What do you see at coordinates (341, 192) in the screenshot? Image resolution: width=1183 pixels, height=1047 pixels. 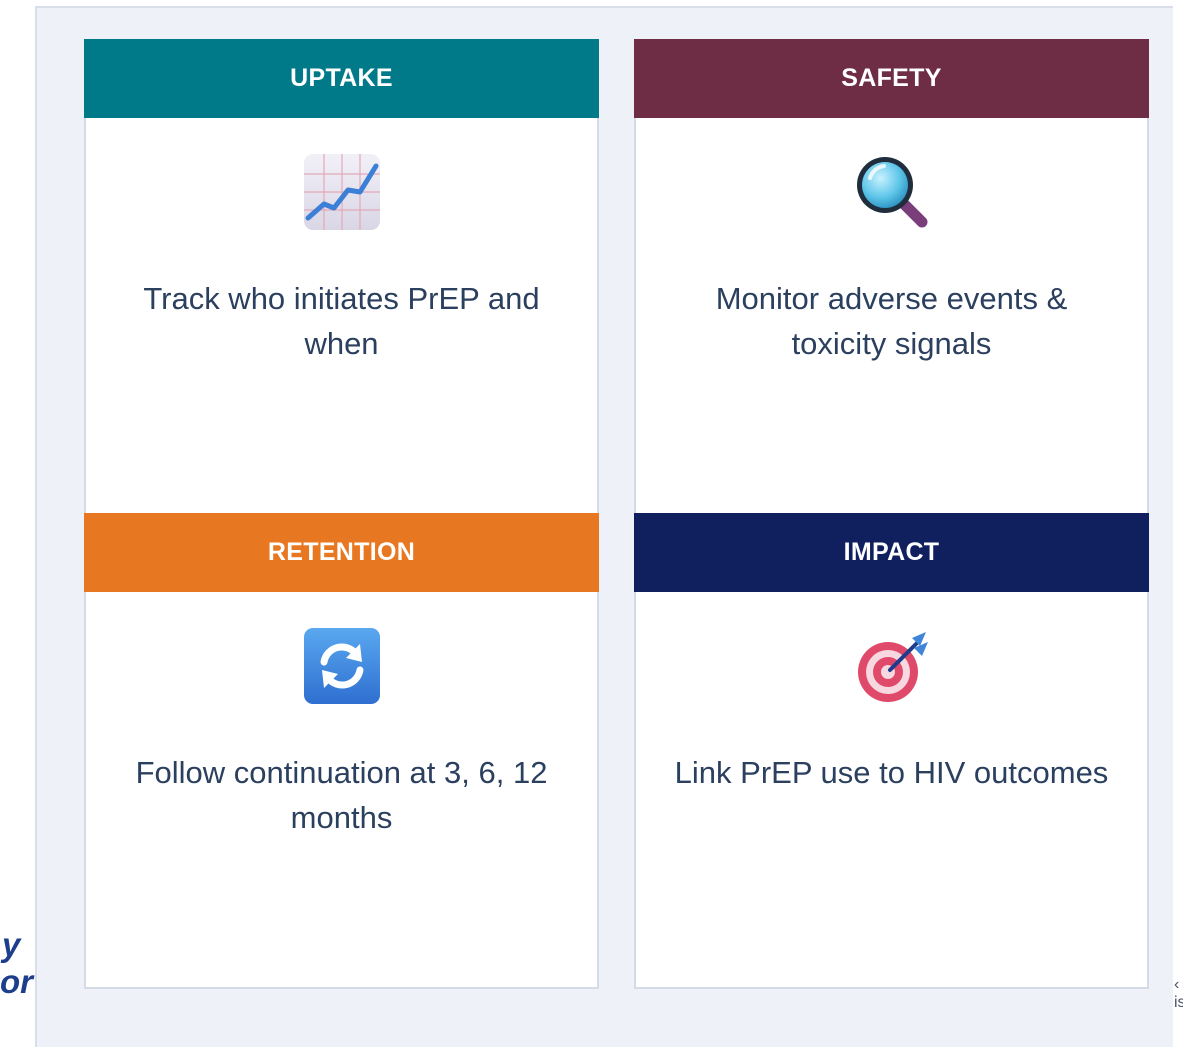 I see `chart-increasing-icon` at bounding box center [341, 192].